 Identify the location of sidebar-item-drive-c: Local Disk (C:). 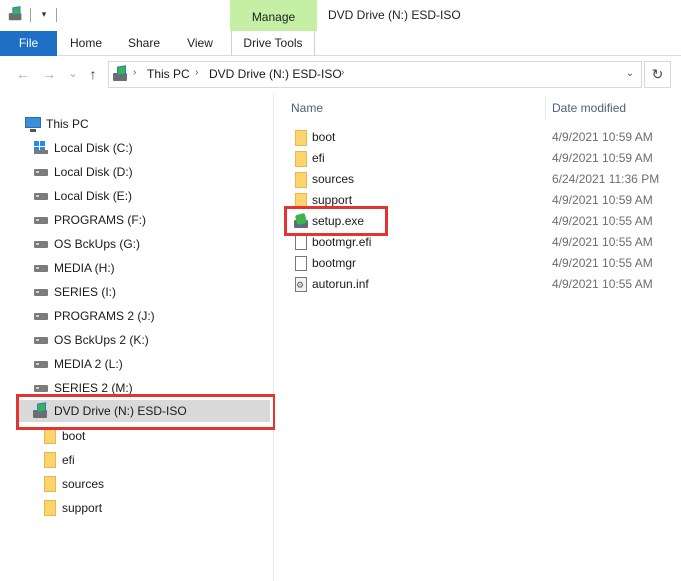
(135, 148).